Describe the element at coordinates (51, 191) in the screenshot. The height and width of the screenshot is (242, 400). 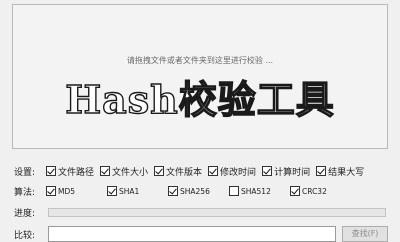
I see `checkbox-md5` at that location.